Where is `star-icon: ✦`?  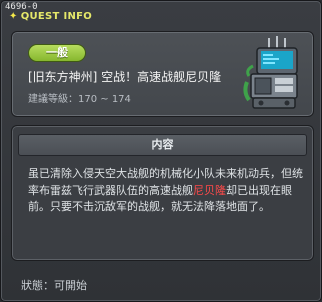 star-icon: ✦ is located at coordinates (13, 16).